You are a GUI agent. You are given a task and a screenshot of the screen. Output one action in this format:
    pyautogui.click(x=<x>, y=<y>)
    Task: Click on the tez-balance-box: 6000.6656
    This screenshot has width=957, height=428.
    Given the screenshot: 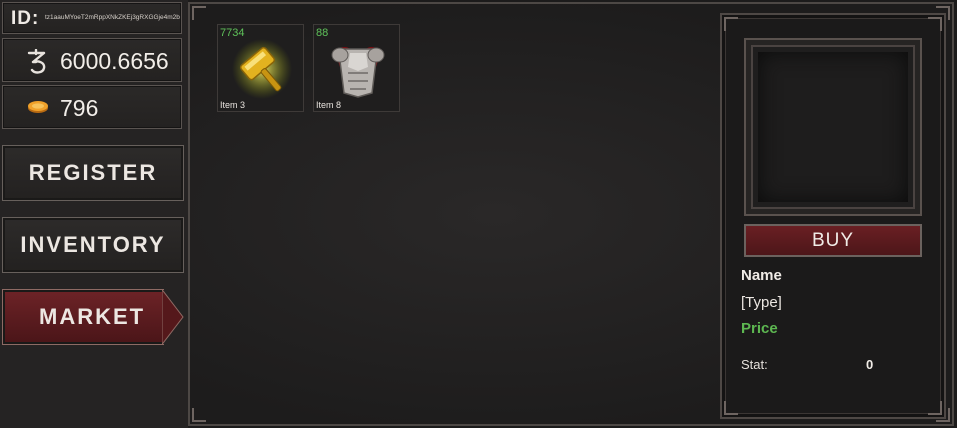 What is the action you would take?
    pyautogui.click(x=92, y=60)
    